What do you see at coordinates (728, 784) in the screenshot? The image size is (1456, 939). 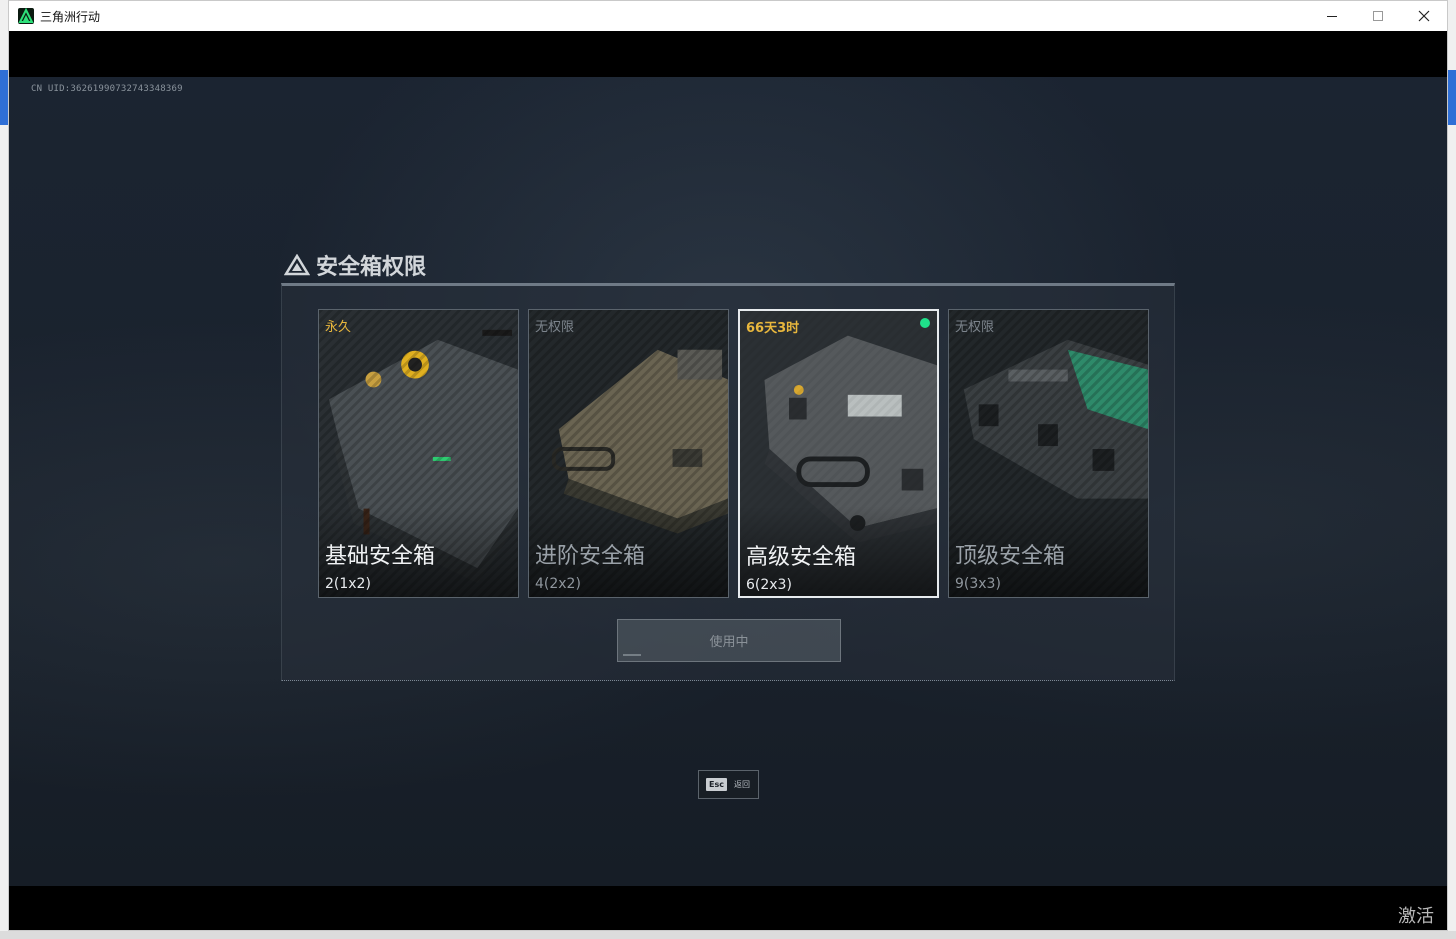 I see `back-hint-button: Esc 返回` at bounding box center [728, 784].